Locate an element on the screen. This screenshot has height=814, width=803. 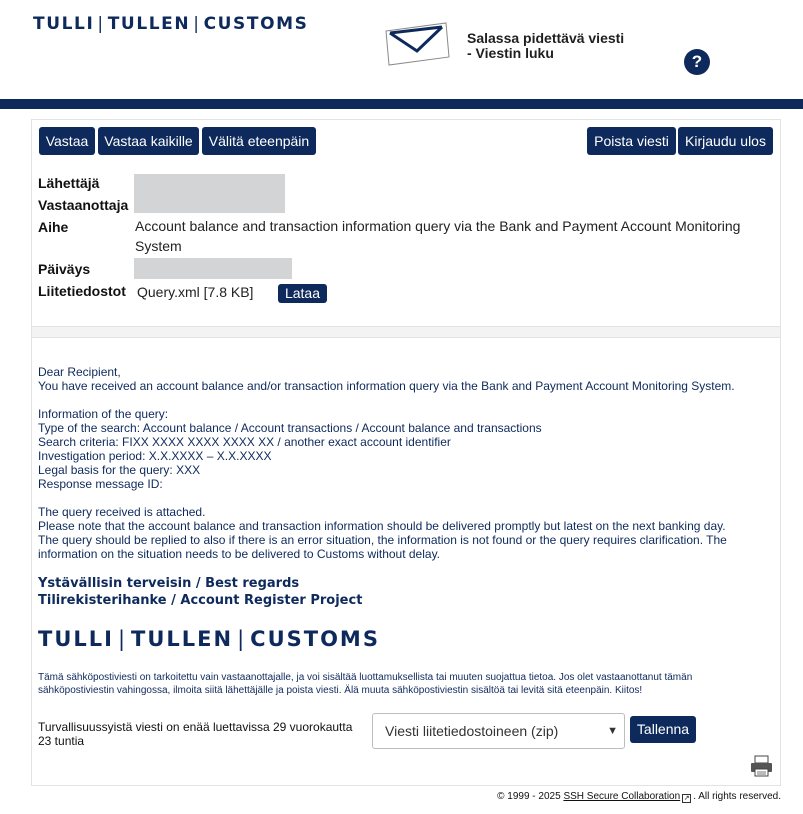
date-label: Päiväys is located at coordinates (64, 269).